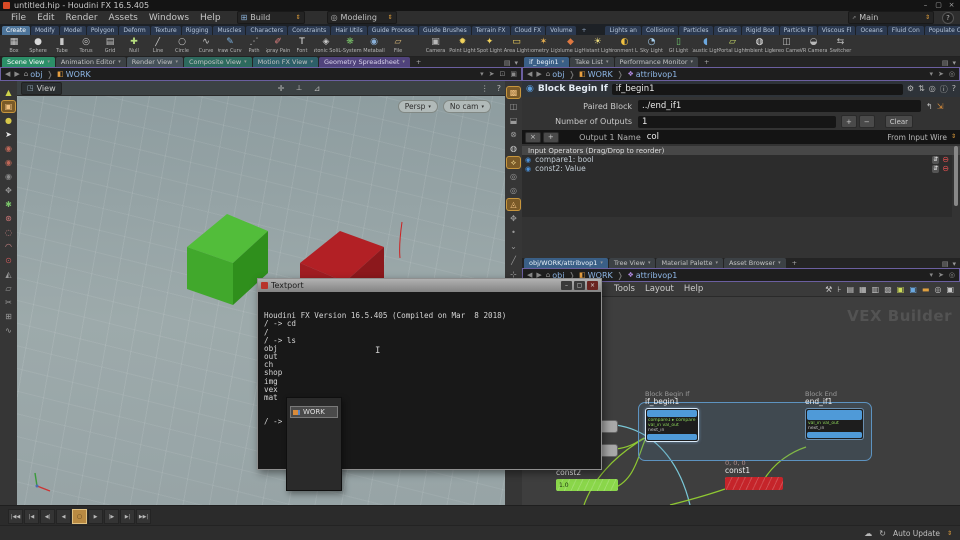  What do you see at coordinates (229, 30) in the screenshot?
I see `shelf-tab: Muscles` at bounding box center [229, 30].